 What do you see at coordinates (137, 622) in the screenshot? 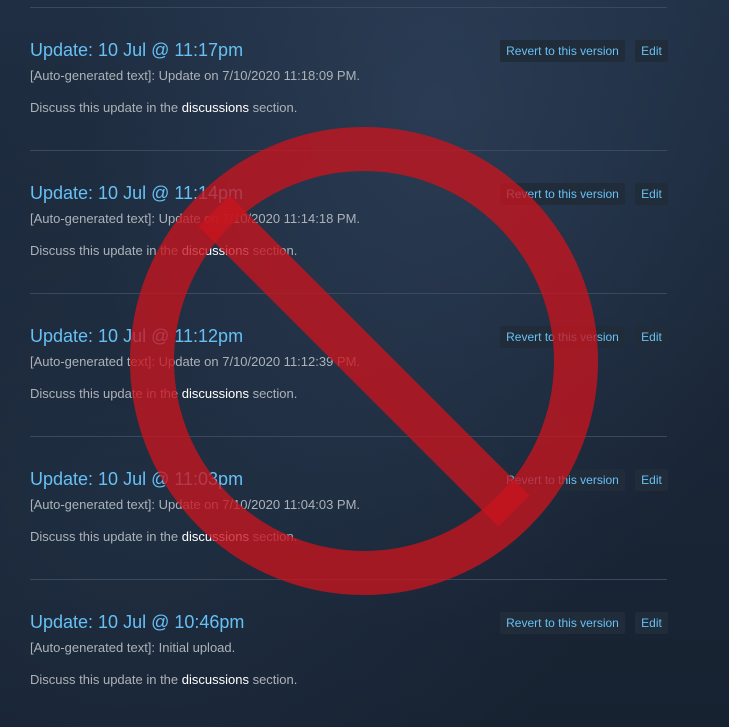
I see `update-title: Update: 10 Jul @ 10:46pm` at bounding box center [137, 622].